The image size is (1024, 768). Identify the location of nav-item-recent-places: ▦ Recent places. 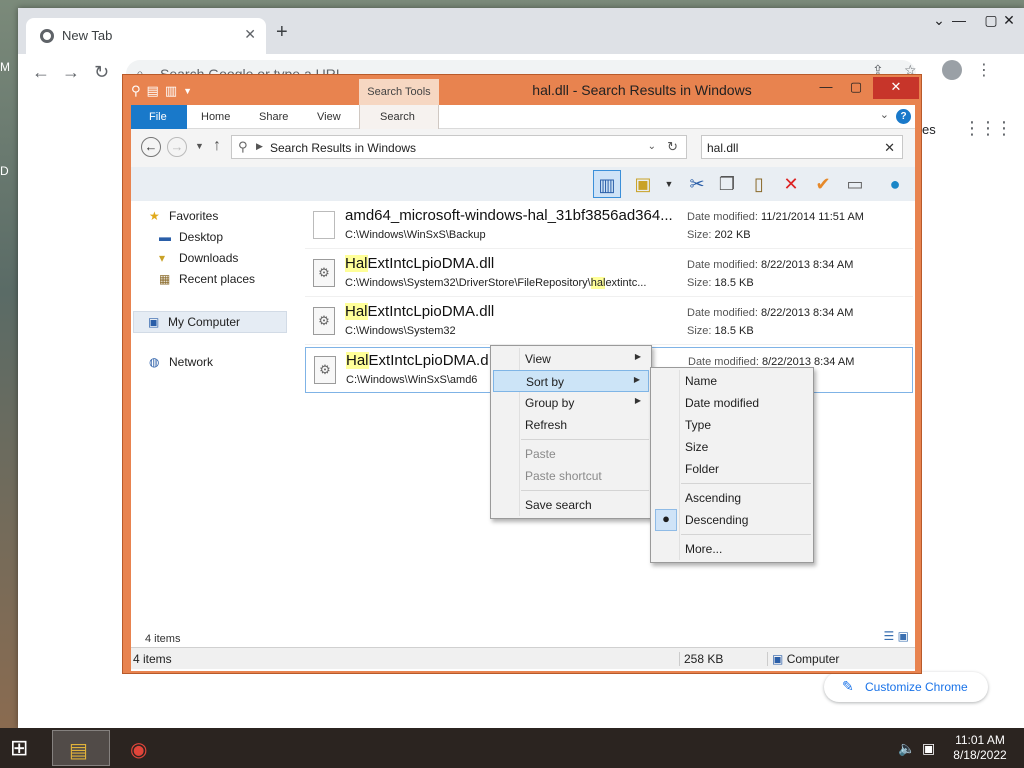
(207, 281).